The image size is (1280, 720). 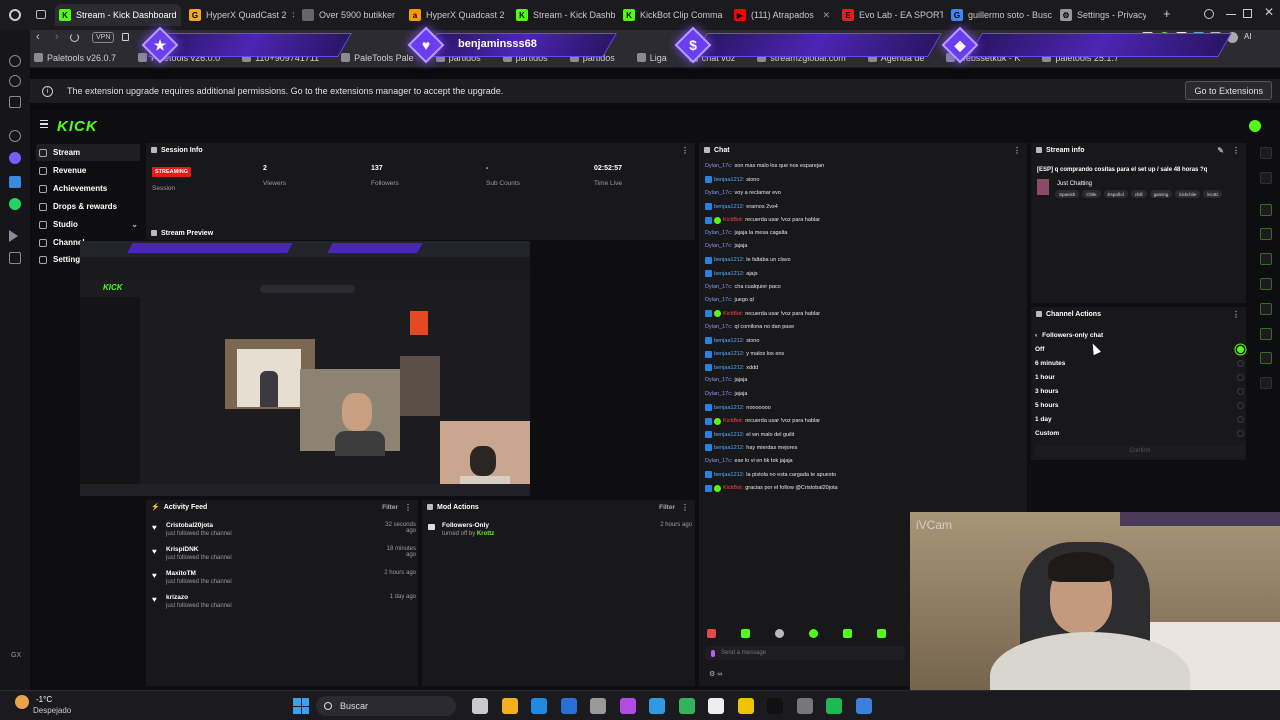 What do you see at coordinates (1167, 13) in the screenshot?
I see `new-tab-button: +` at bounding box center [1167, 13].